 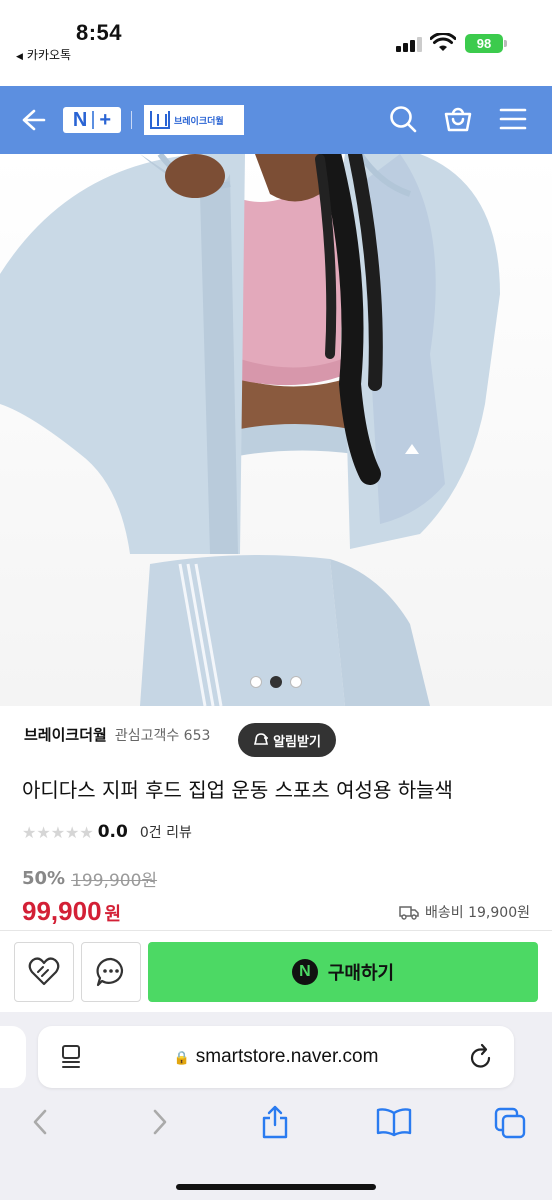 I want to click on naver-pay-icon: N, so click(x=304, y=972).